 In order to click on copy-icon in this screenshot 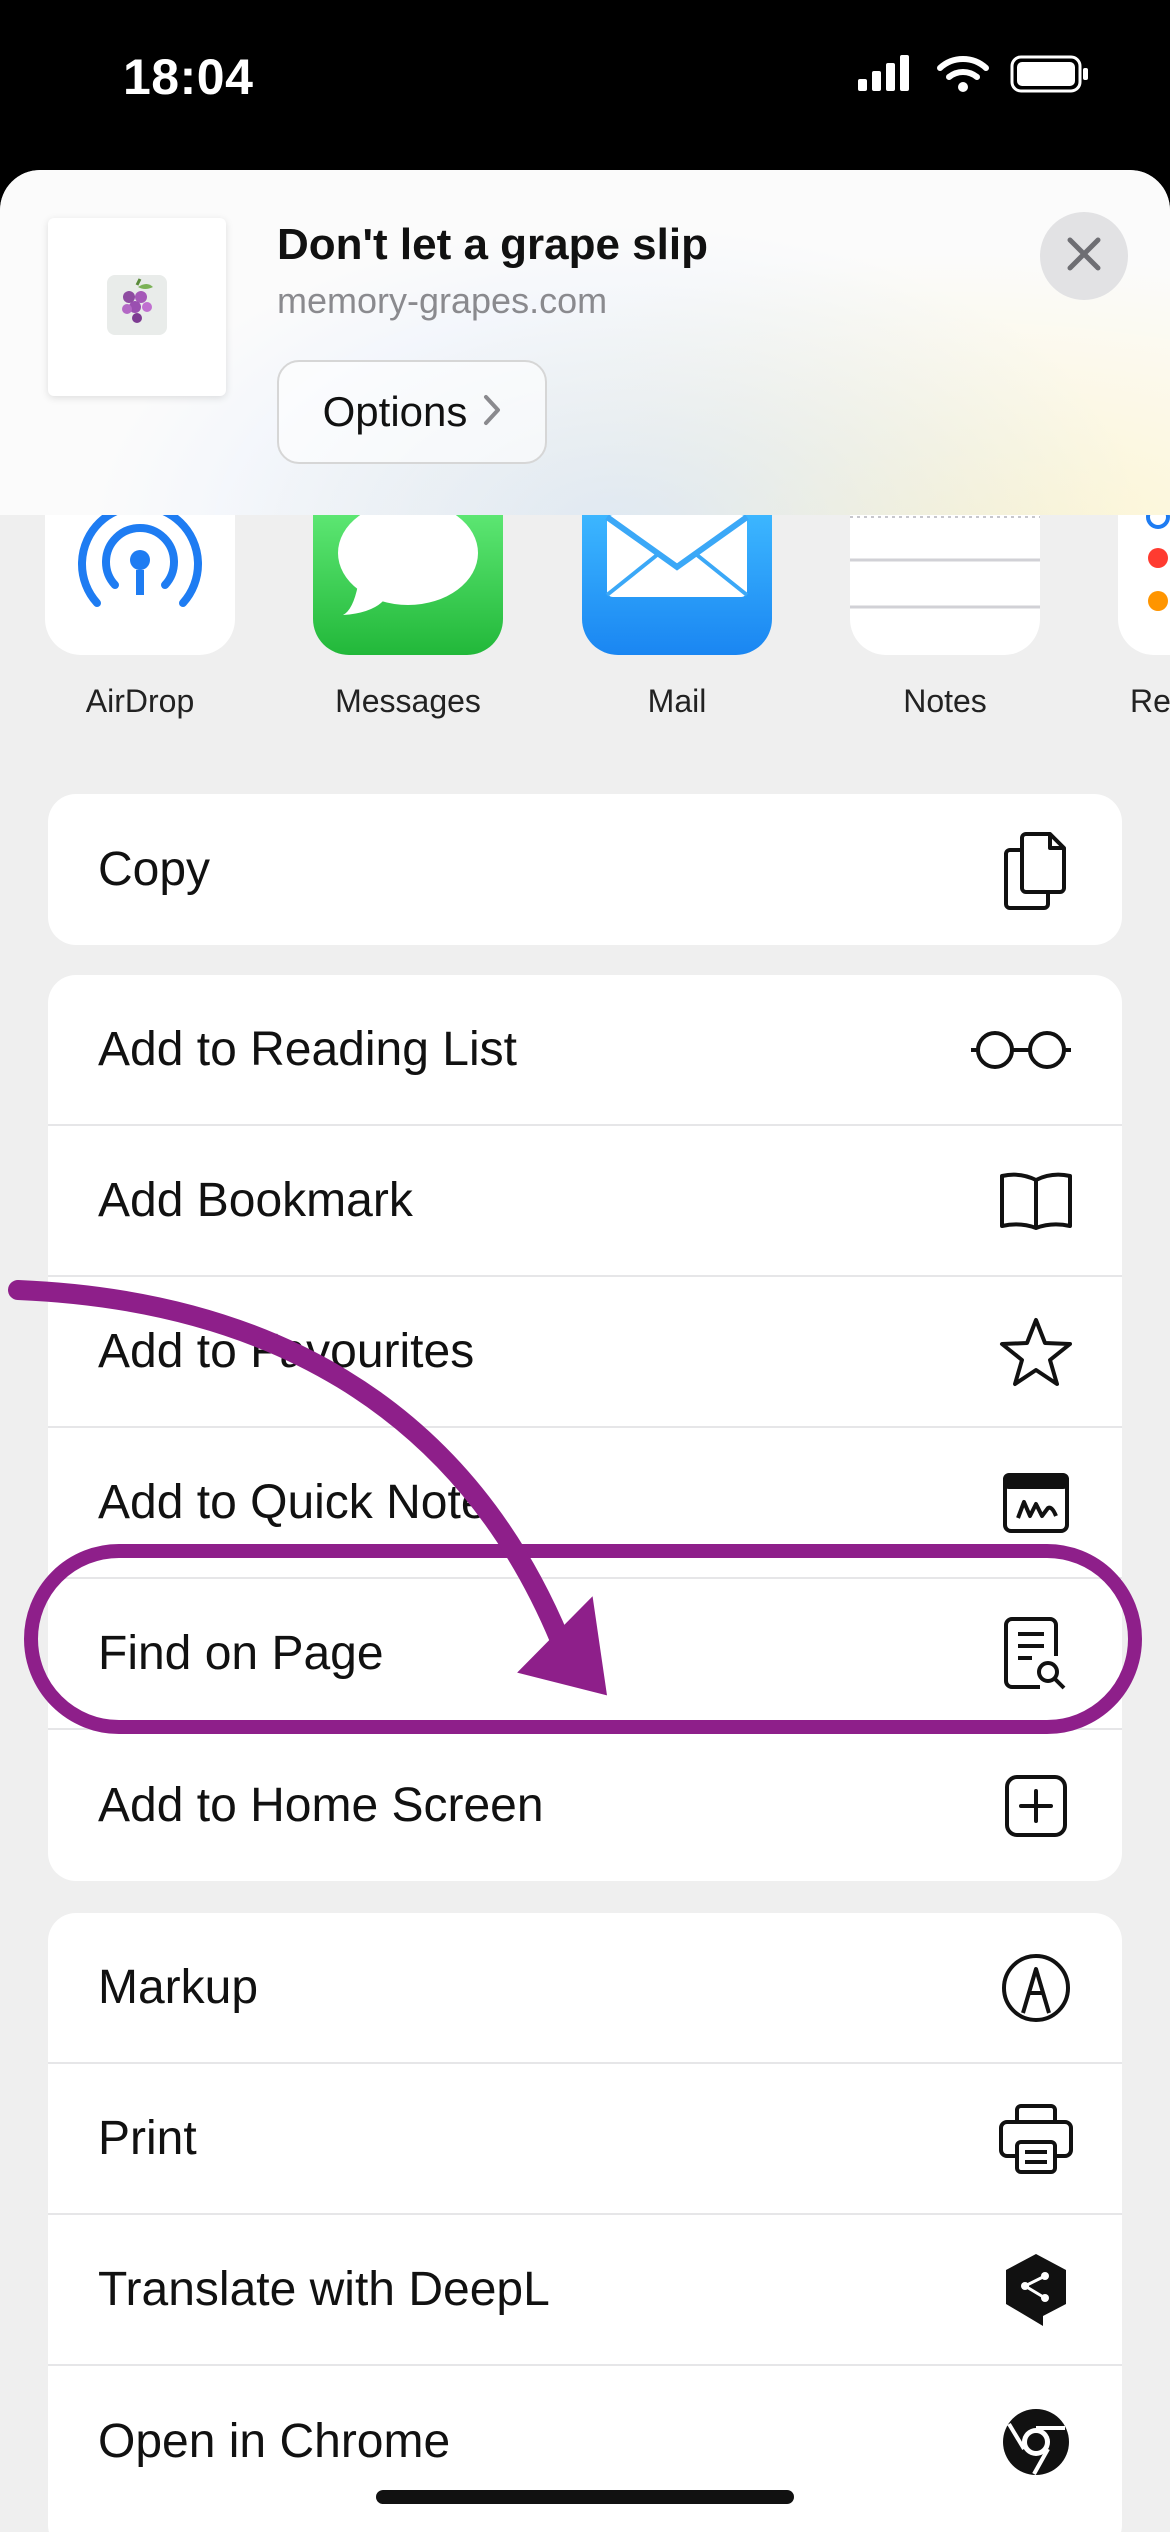, I will do `click(1036, 870)`.